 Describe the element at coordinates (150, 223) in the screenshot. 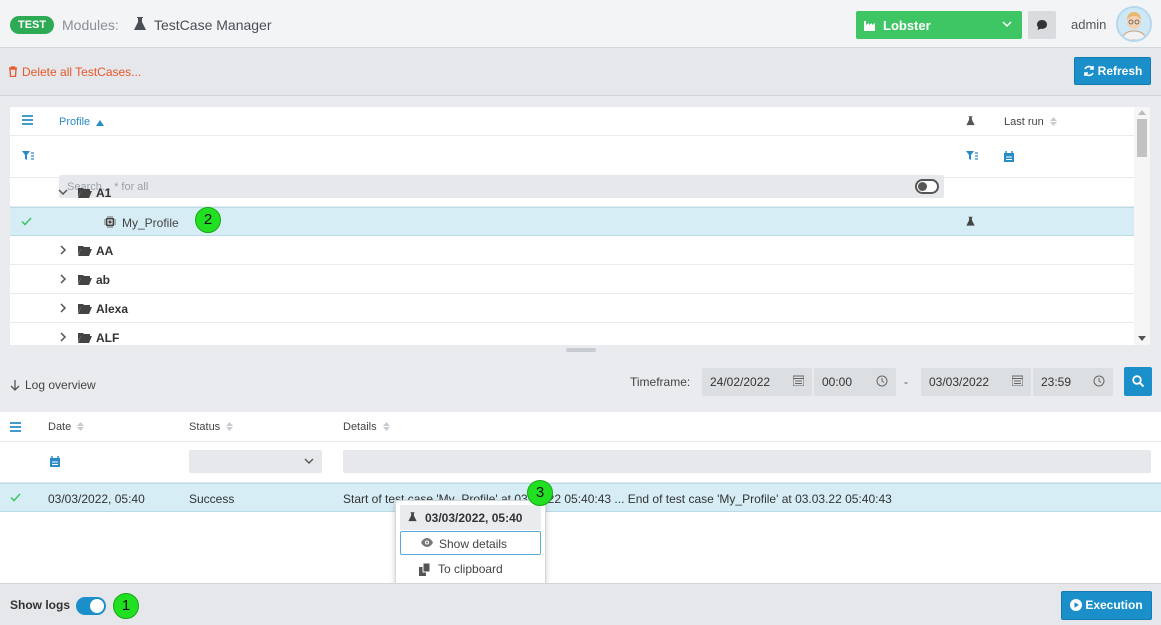

I see `profile-label: My_Profile` at that location.